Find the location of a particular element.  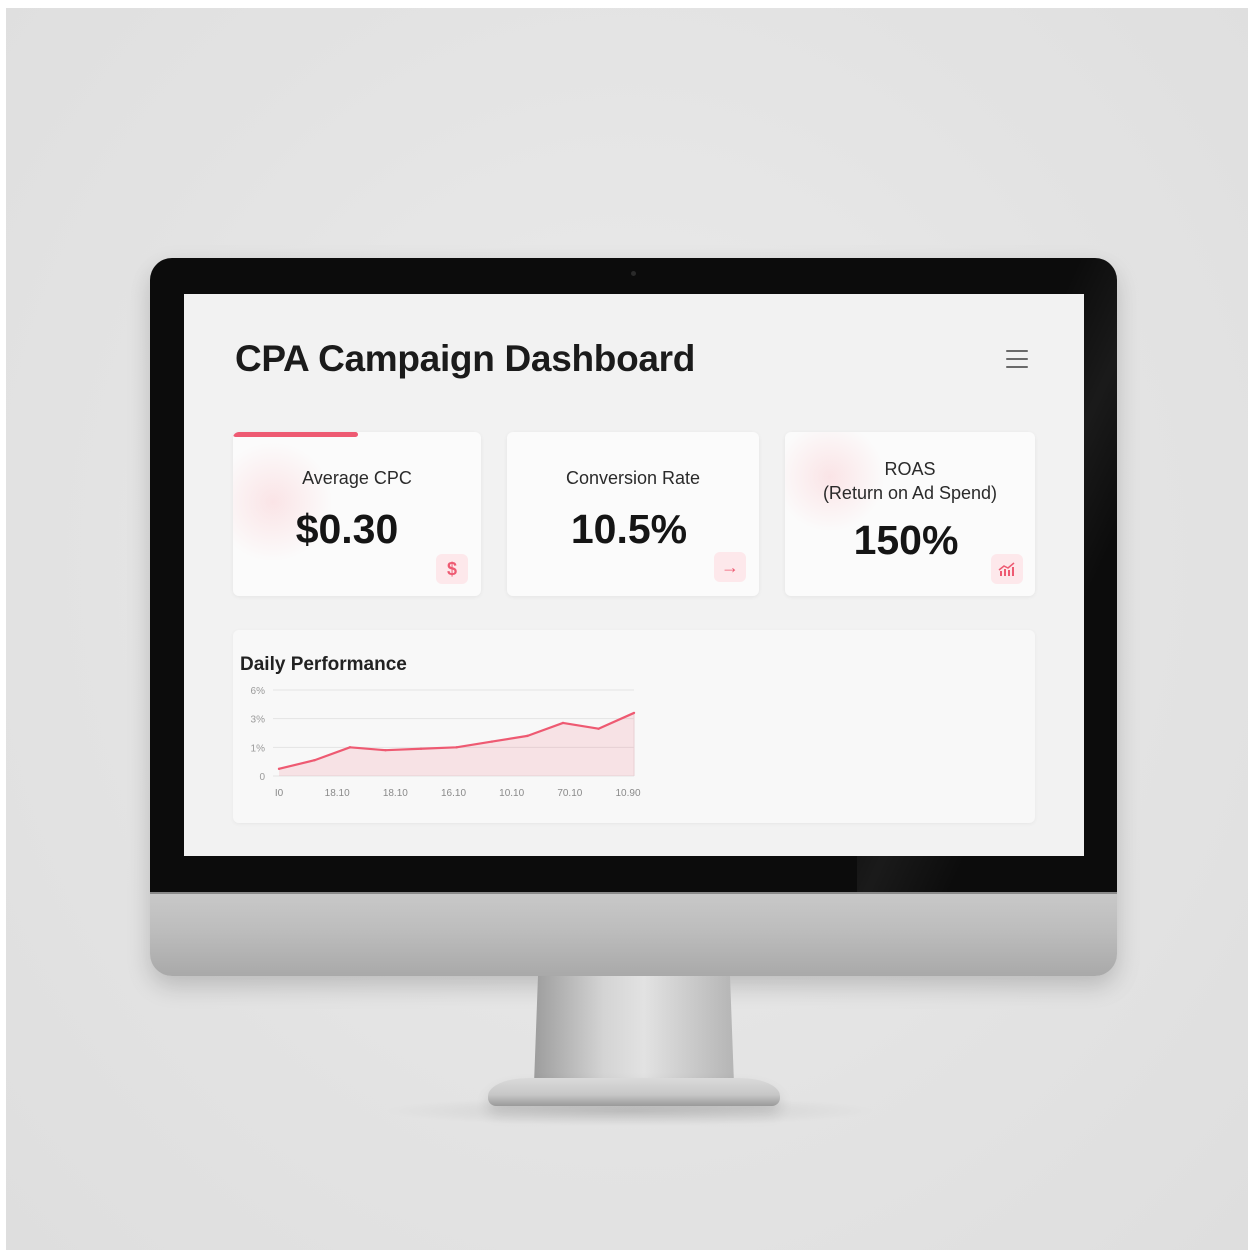

metric-label: Conversion Rate is located at coordinates (633, 478).